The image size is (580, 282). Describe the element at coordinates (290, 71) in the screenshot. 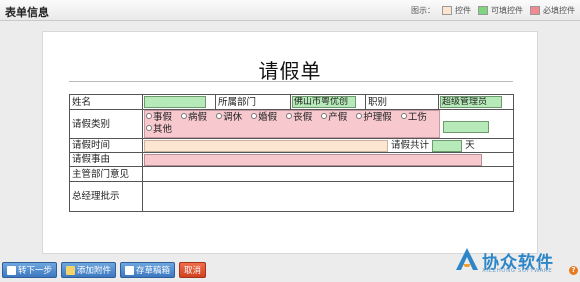

I see `form-title: 请假单` at that location.